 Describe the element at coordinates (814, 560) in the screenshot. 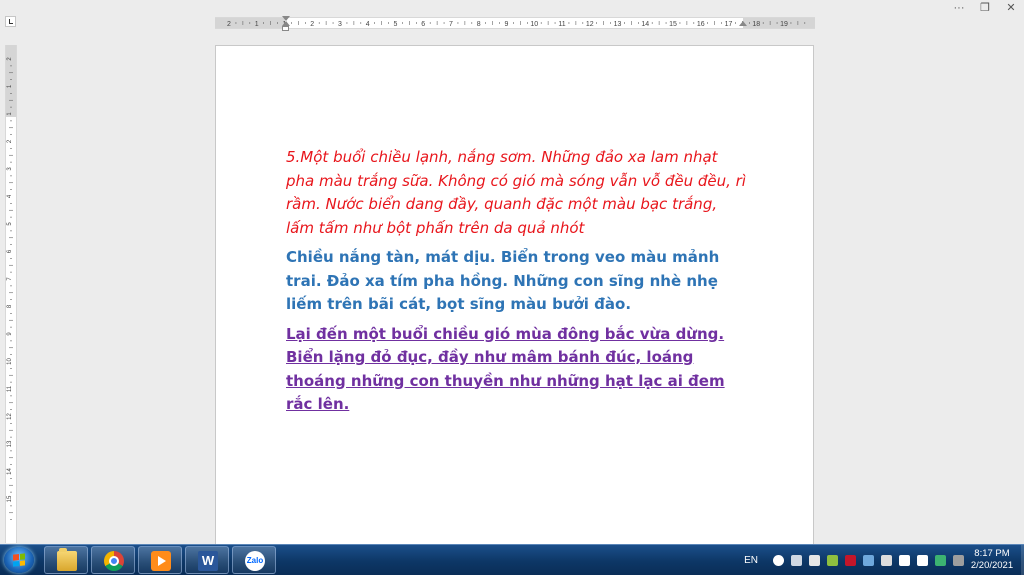

I see `device-icon` at that location.